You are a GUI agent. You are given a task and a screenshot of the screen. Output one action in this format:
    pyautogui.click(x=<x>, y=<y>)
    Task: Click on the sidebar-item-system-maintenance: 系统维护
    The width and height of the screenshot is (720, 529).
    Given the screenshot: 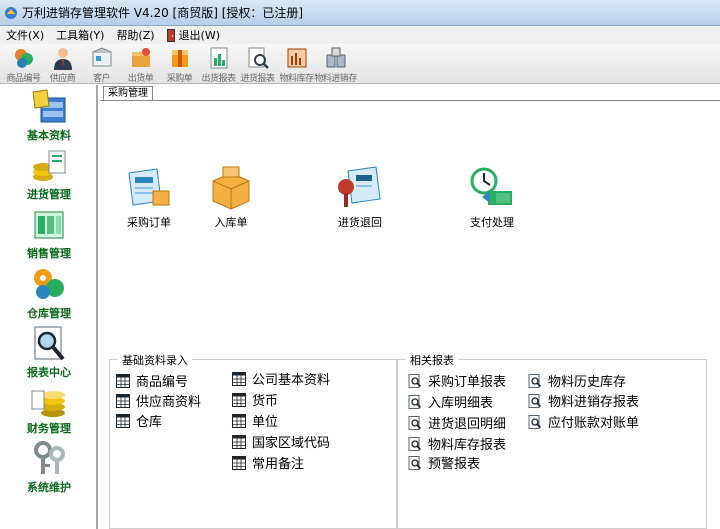 What is the action you would take?
    pyautogui.click(x=49, y=470)
    